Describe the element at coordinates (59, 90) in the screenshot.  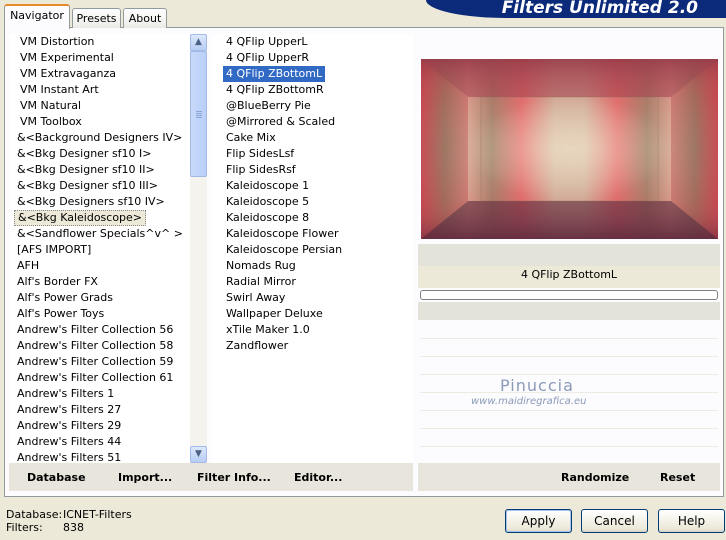
I see `category-item: VM Instant Art` at that location.